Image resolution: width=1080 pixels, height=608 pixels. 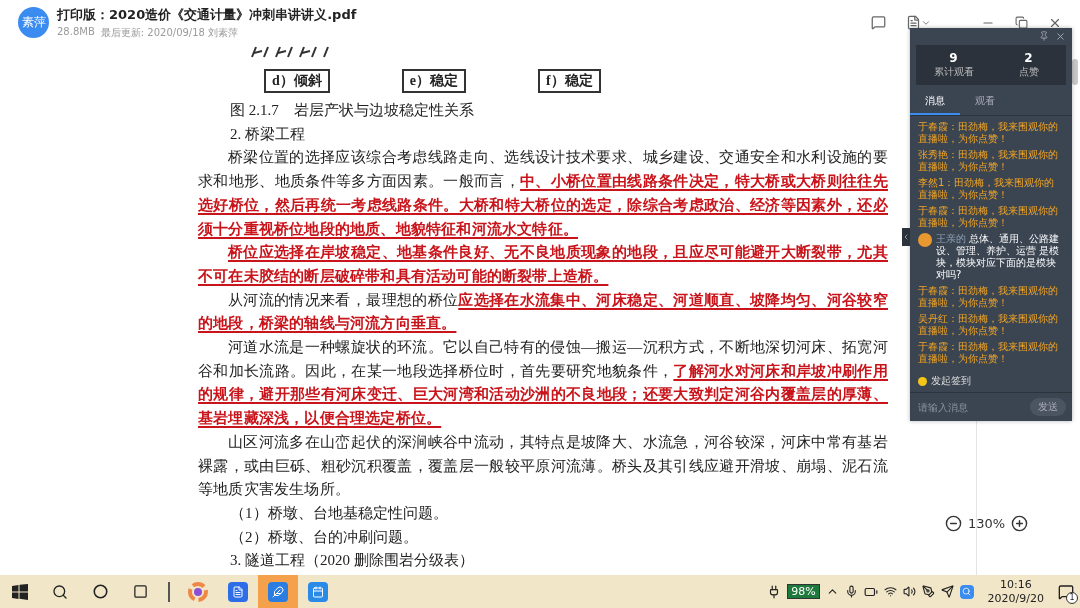 What do you see at coordinates (953, 523) in the screenshot?
I see `zoom-out-icon` at bounding box center [953, 523].